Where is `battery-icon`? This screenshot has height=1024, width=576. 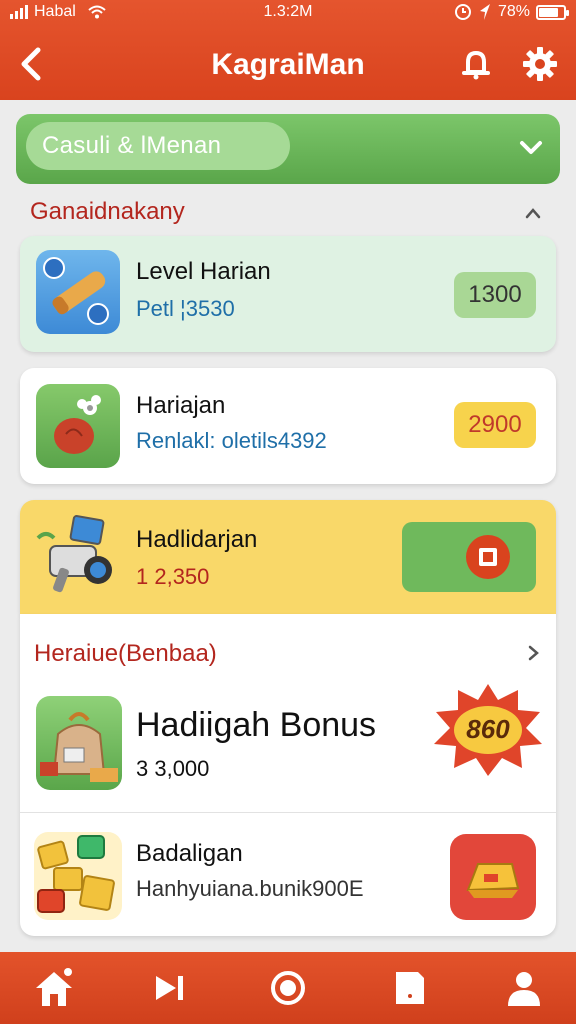
battery-icon is located at coordinates (552, 12).